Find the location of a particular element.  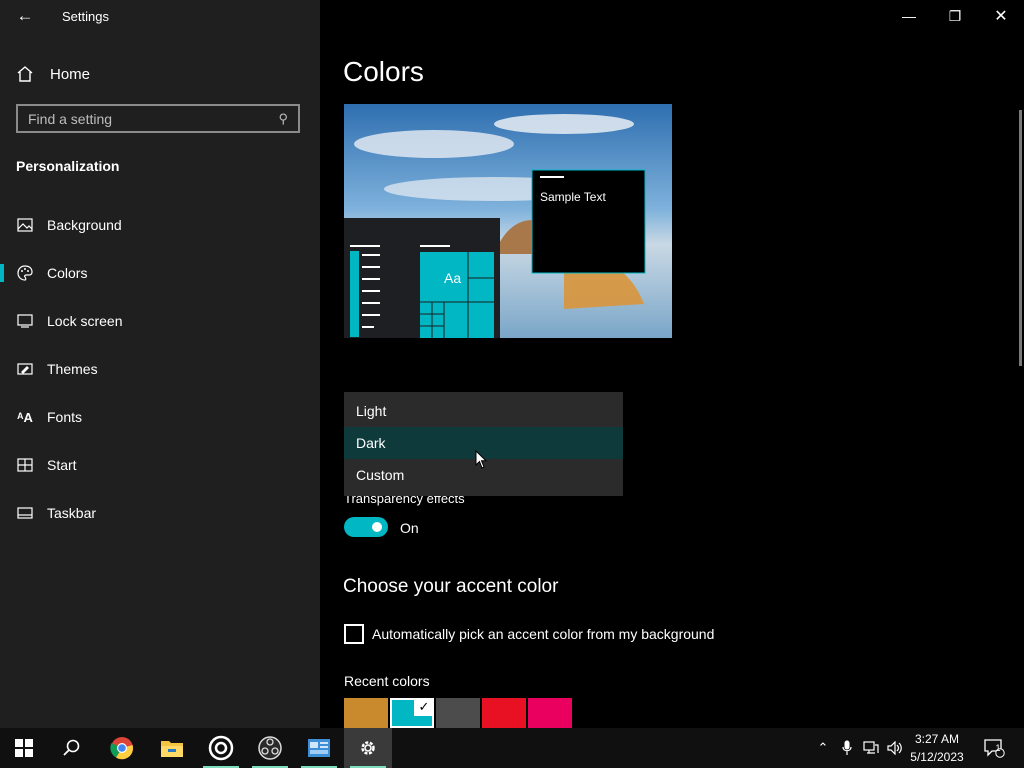

sidebar-item-label: Fonts is located at coordinates (65, 417).